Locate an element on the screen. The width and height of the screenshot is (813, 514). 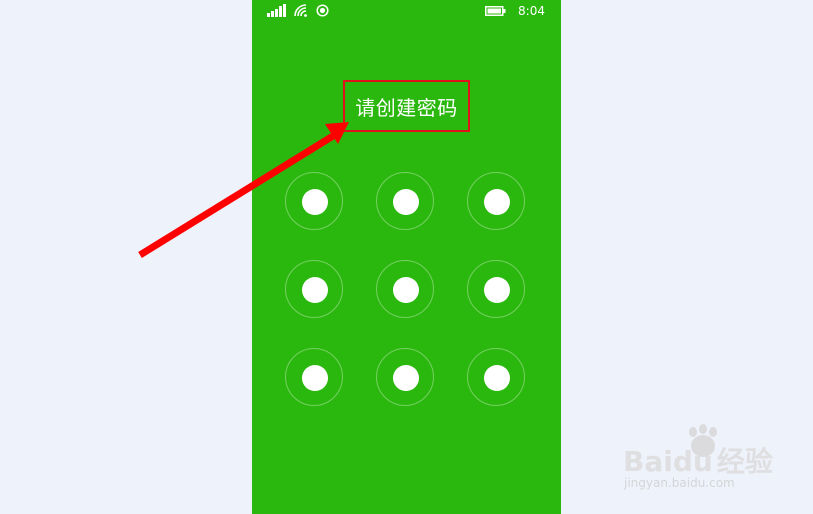
baidu-watermark: Baidu 经验 jingyan.baidu.com is located at coordinates (707, 460).